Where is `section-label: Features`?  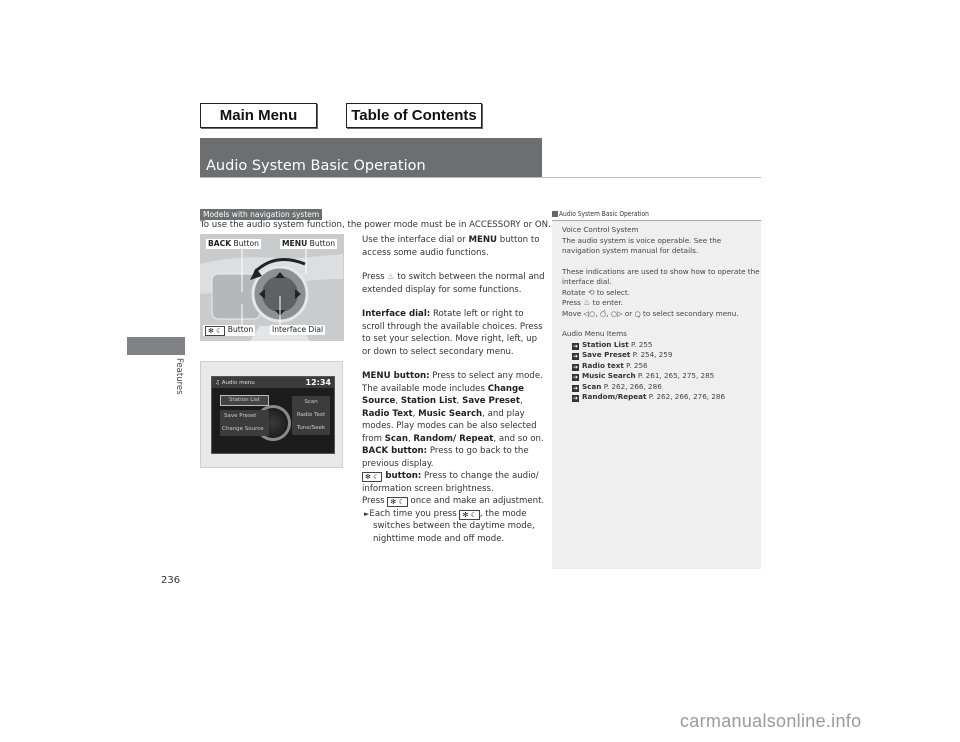 section-label: Features is located at coordinates (179, 376).